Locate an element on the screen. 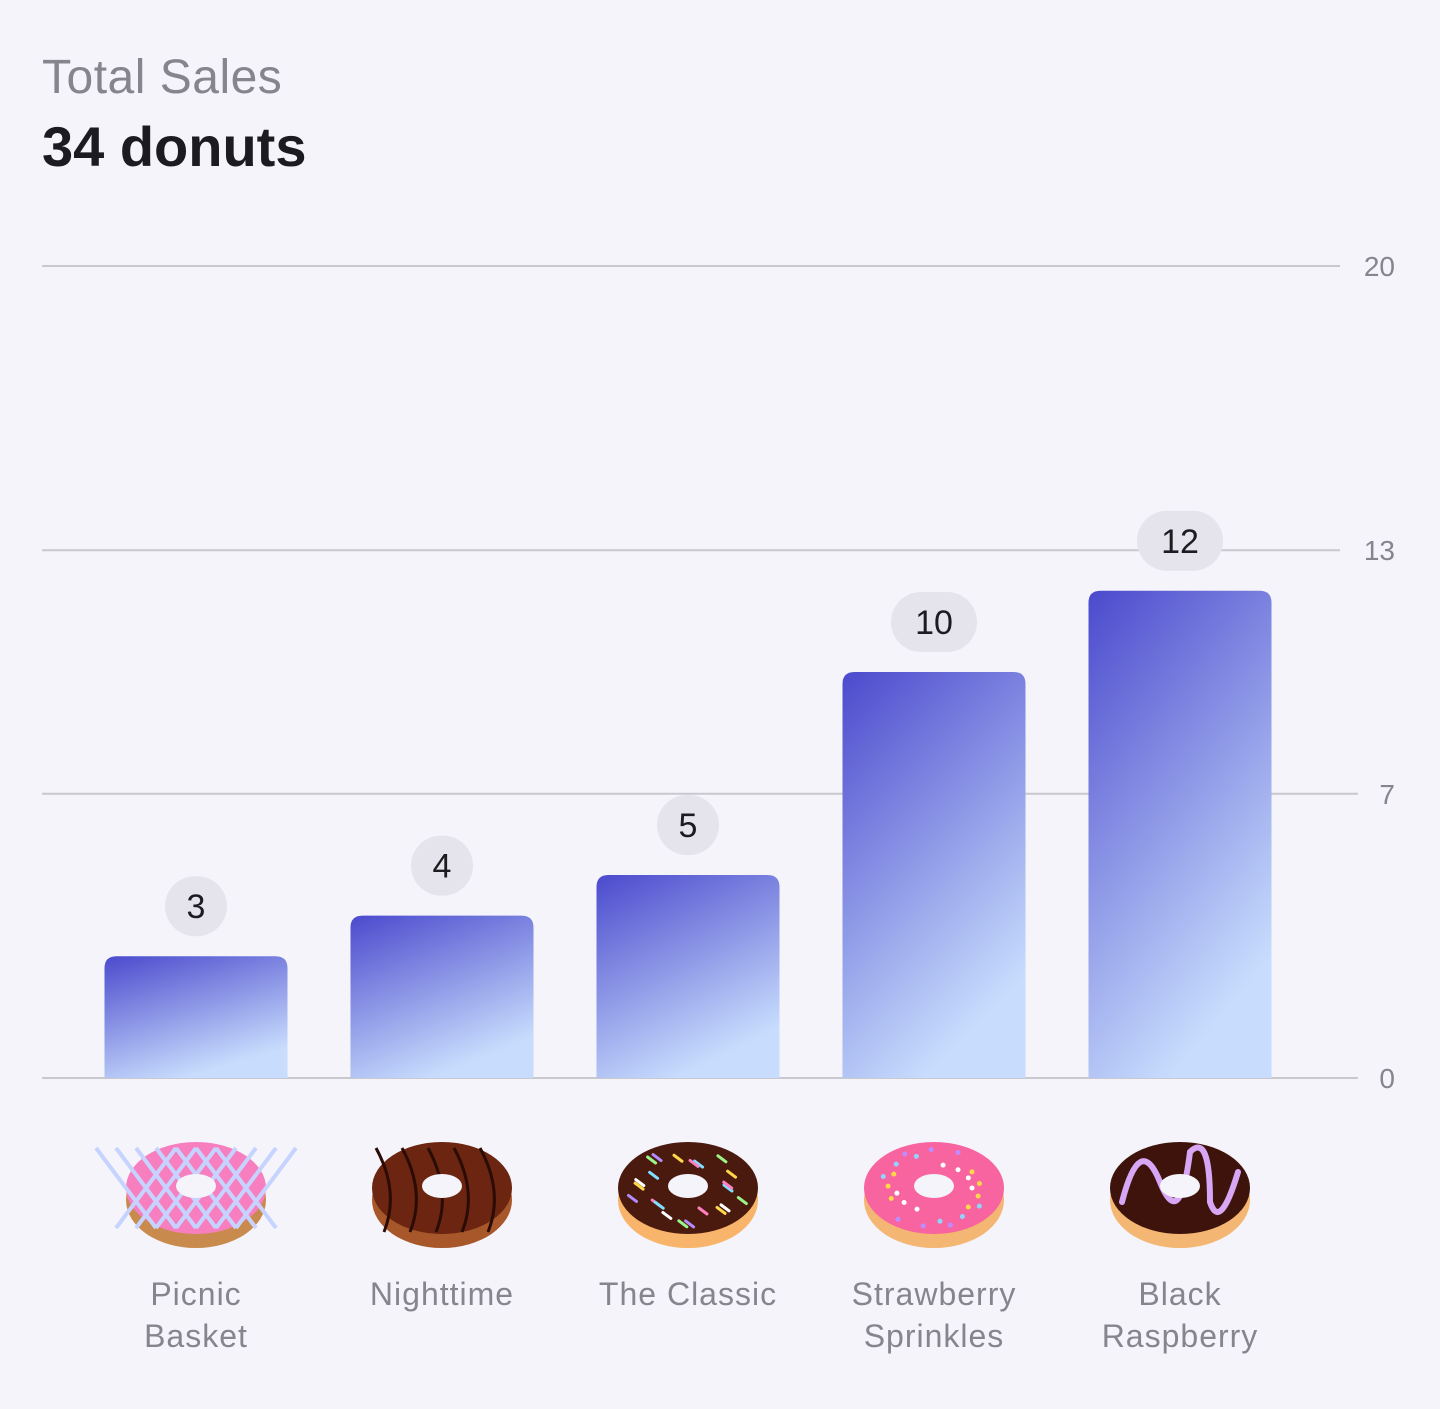 This screenshot has width=1440, height=1409. category-label: The Classic is located at coordinates (688, 1294).